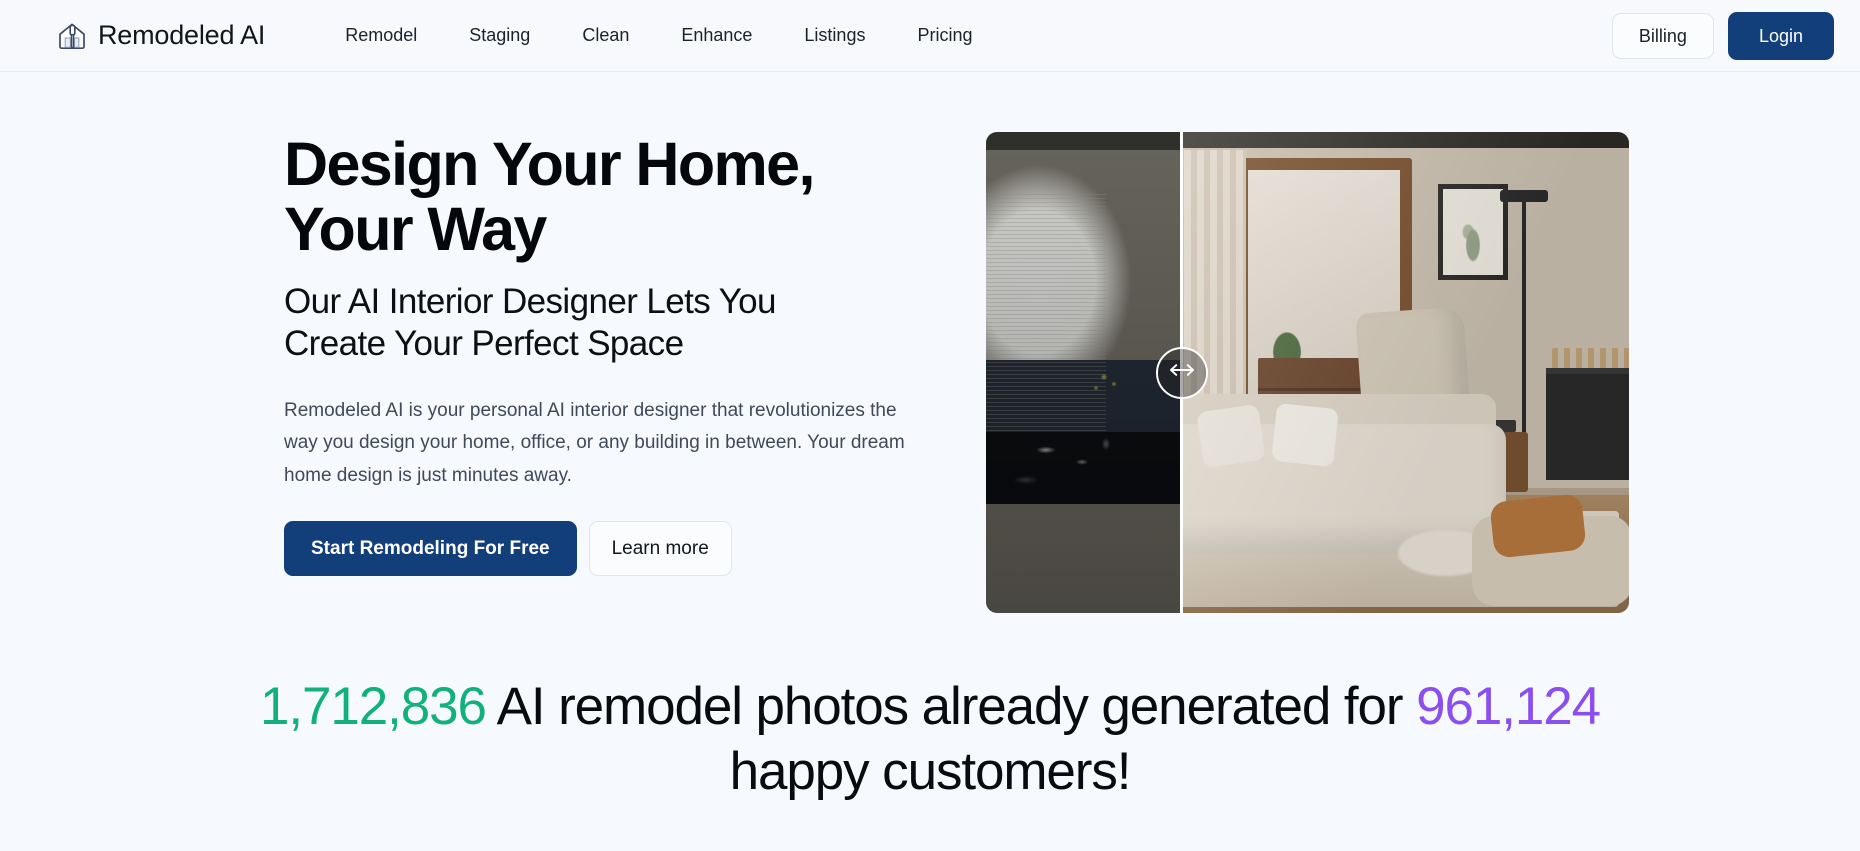  What do you see at coordinates (381, 35) in the screenshot?
I see `nav-item-remodel: Remodel` at bounding box center [381, 35].